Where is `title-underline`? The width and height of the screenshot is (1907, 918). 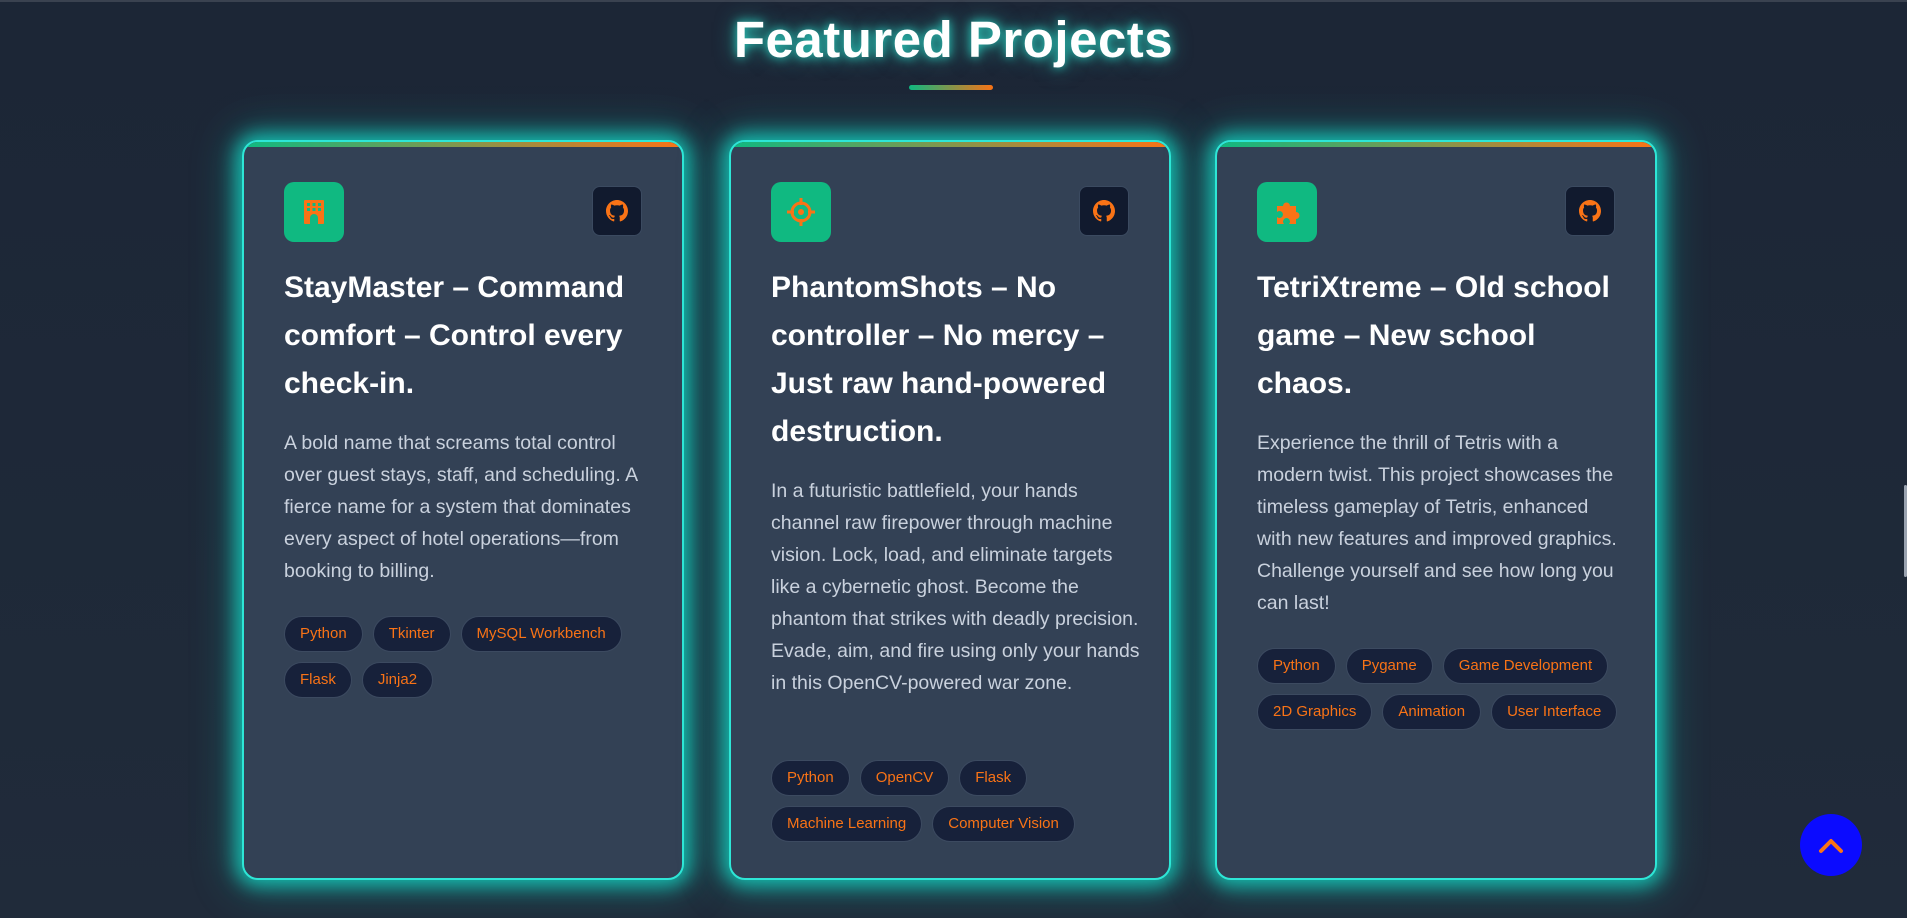 title-underline is located at coordinates (951, 87).